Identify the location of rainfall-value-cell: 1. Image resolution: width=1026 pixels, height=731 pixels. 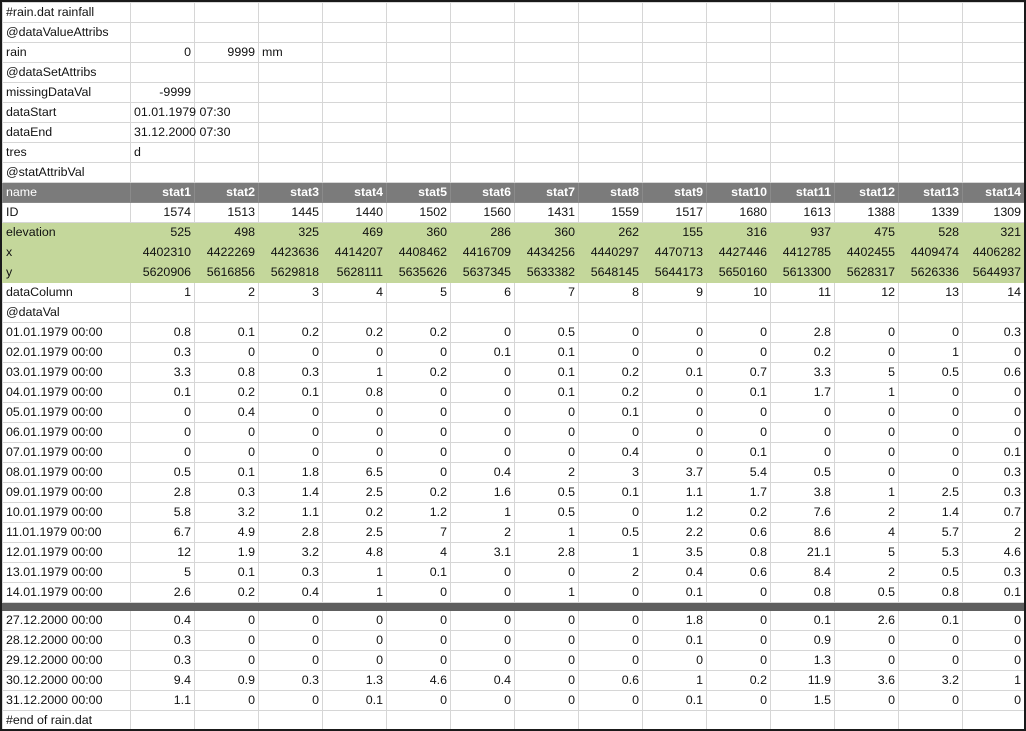
(930, 352).